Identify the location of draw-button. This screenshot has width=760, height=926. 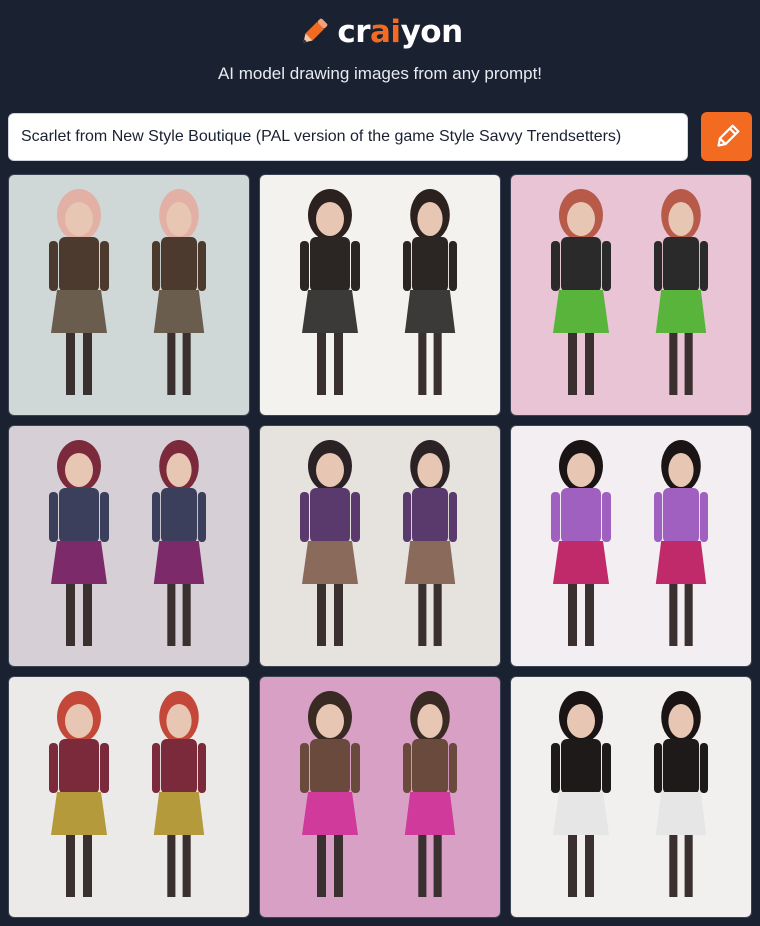
(726, 136).